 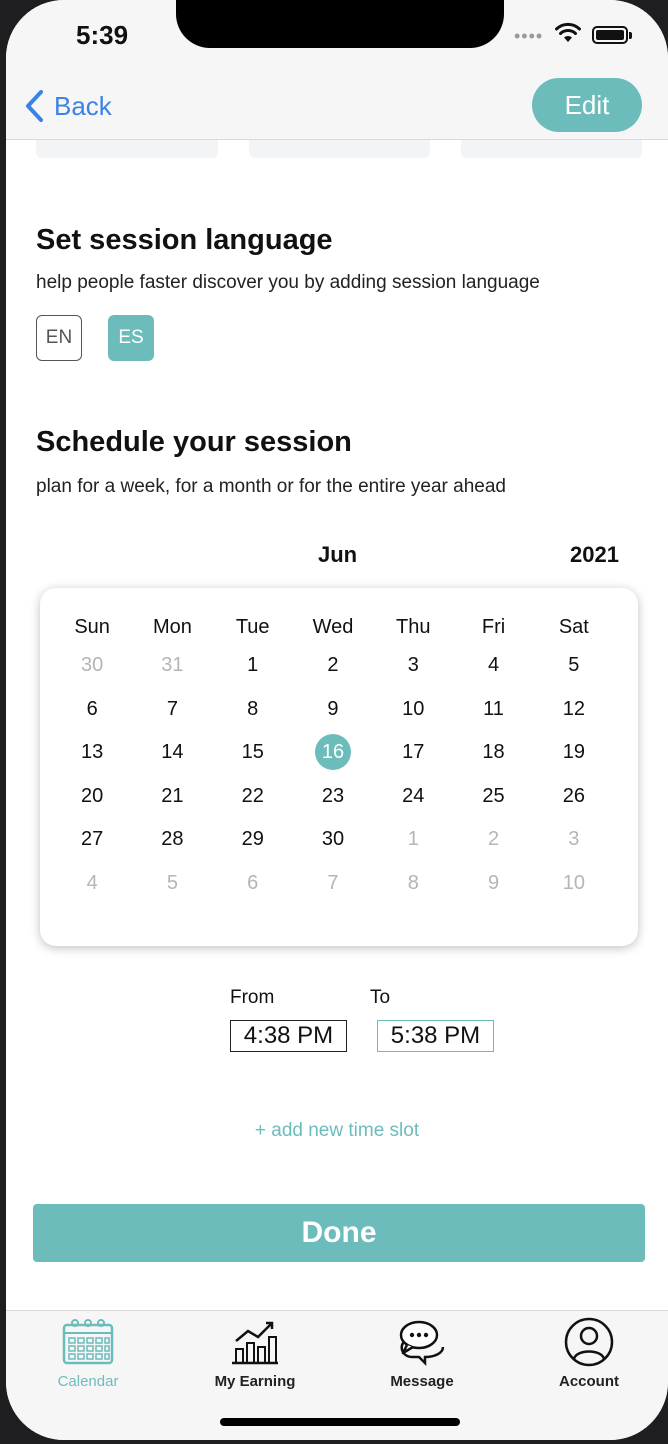 I want to click on calendar-day: 13, so click(x=92, y=752).